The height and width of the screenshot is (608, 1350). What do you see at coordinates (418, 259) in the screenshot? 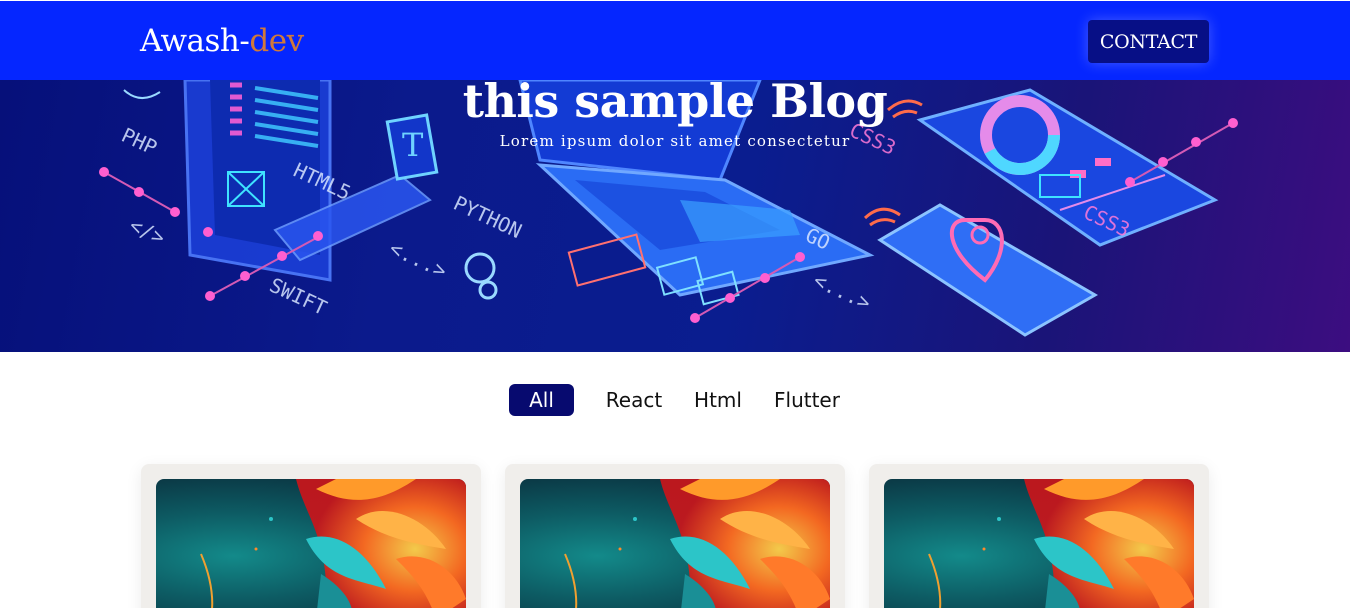
I see `label-dots-left: <...>` at bounding box center [418, 259].